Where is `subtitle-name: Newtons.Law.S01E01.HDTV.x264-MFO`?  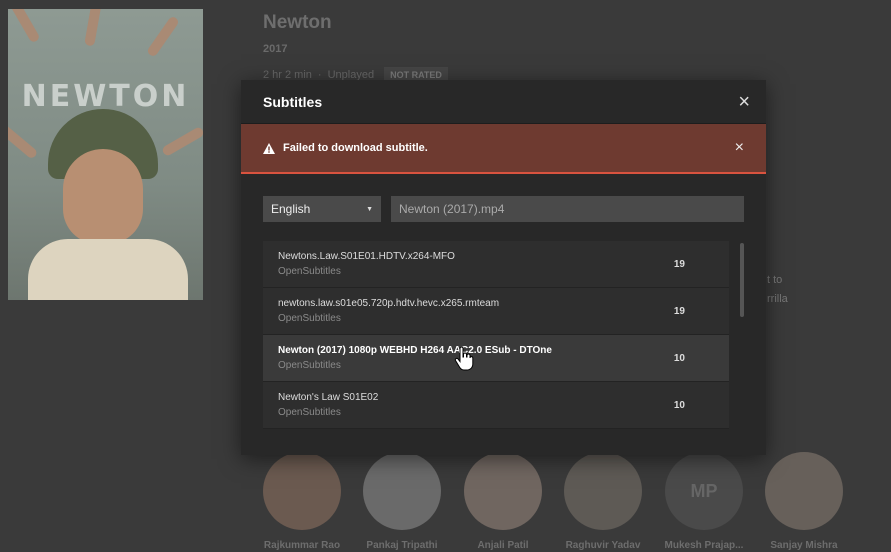
subtitle-name: Newtons.Law.S01E01.HDTV.x264-MFO is located at coordinates (366, 256).